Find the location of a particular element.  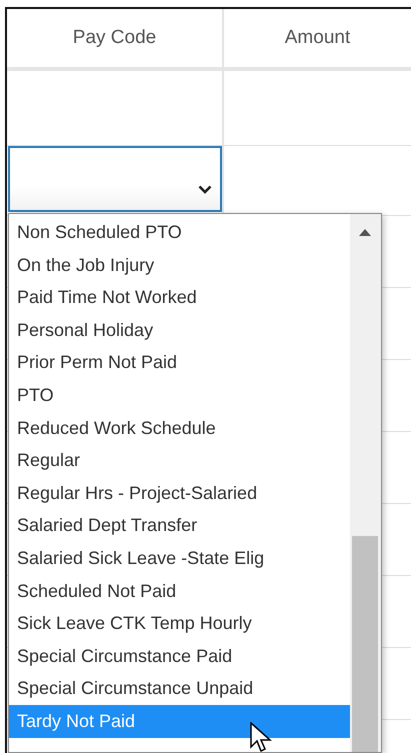

column-header: Pay Code is located at coordinates (114, 38).